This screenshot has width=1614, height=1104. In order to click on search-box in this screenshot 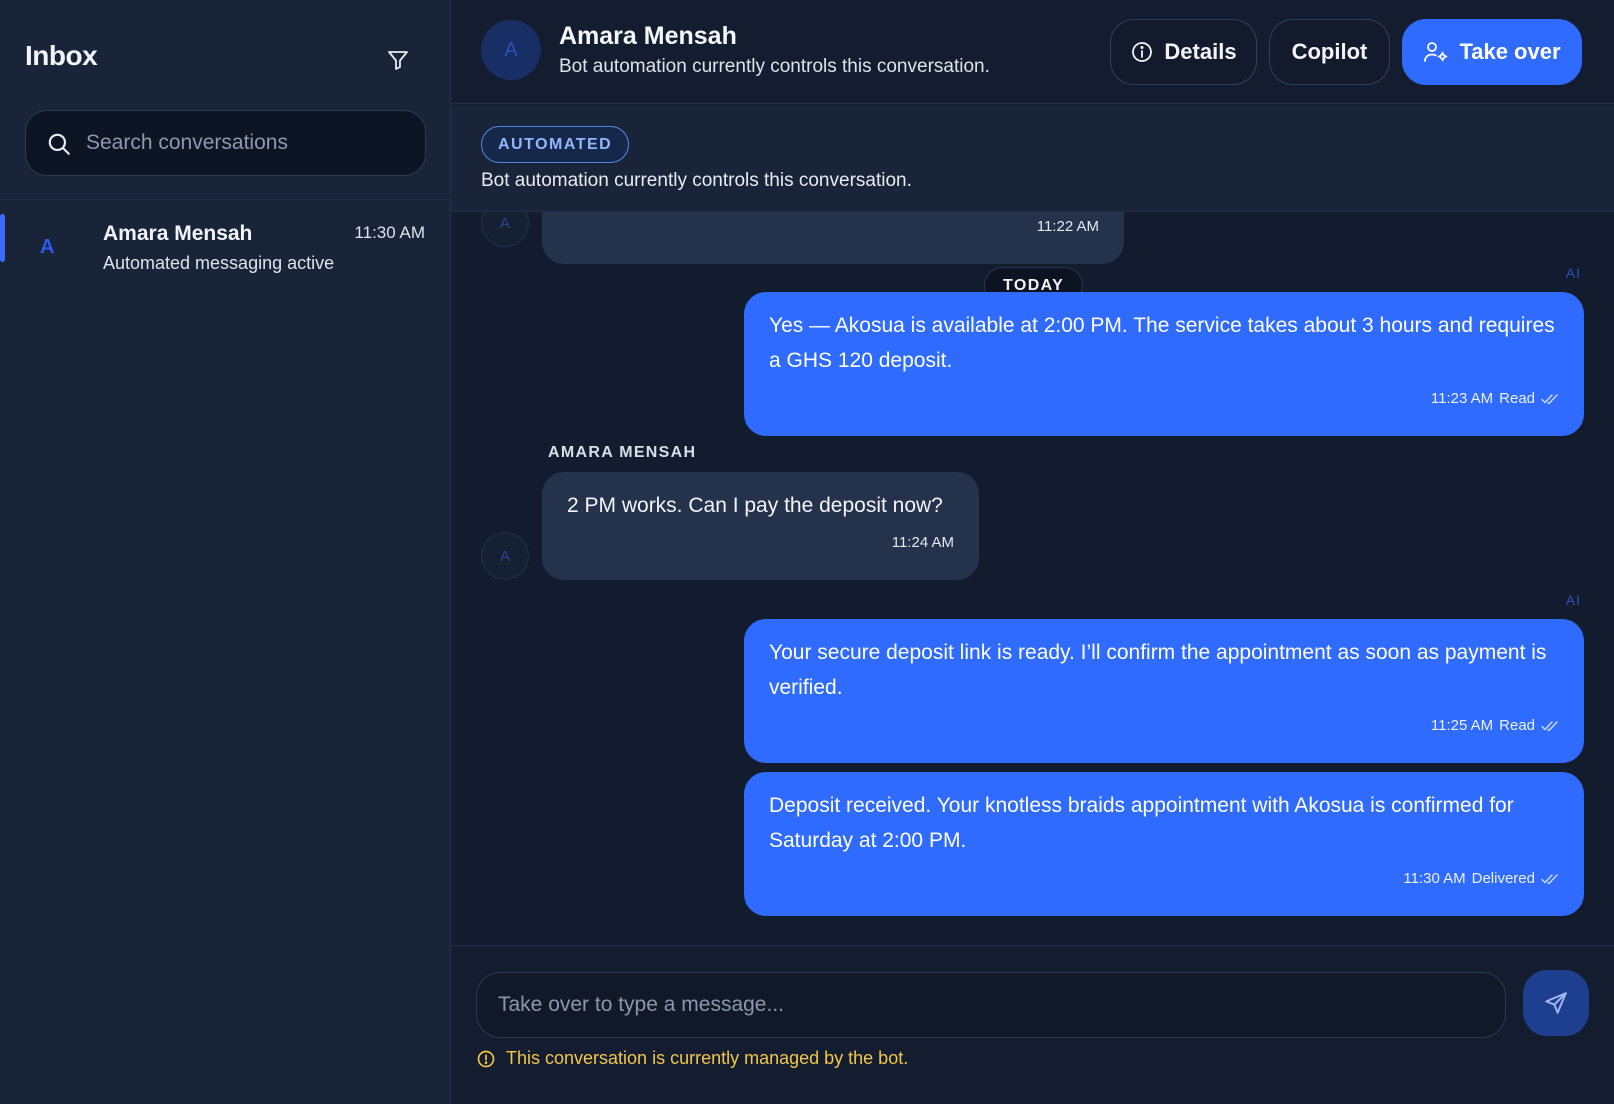, I will do `click(225, 143)`.